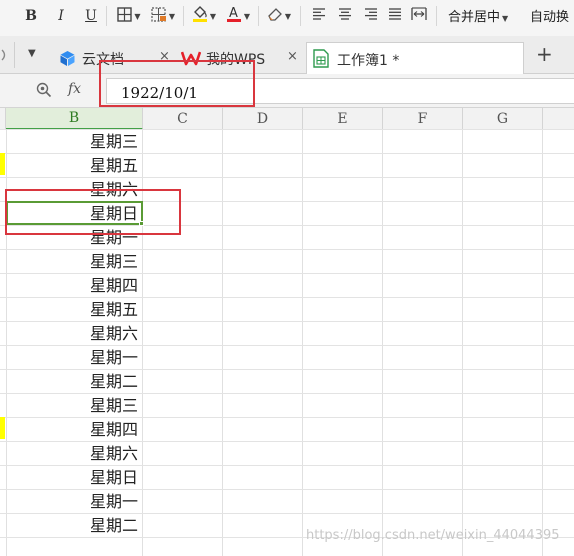 The image size is (574, 556). What do you see at coordinates (236, 60) in the screenshot?
I see `tab-label: 我的WPS` at bounding box center [236, 60].